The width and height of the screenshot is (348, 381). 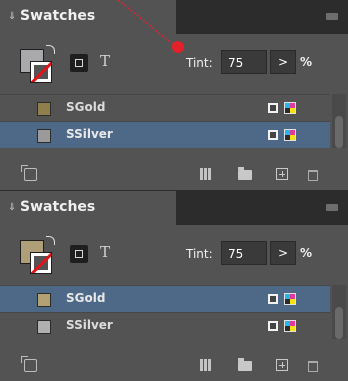 I want to click on annotation-dot, so click(x=178, y=47).